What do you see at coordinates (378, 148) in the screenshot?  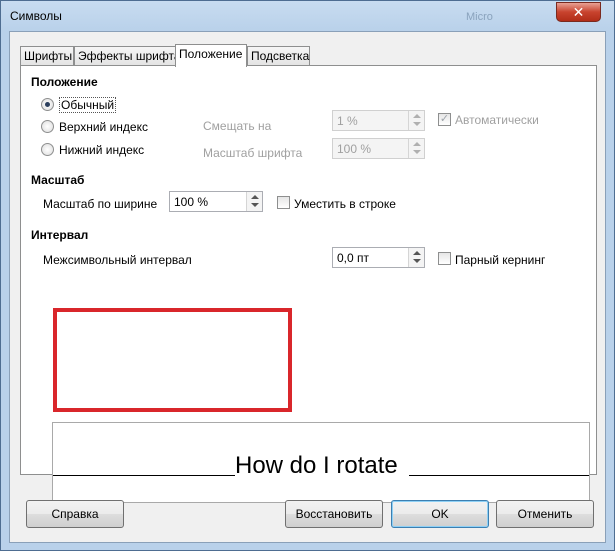 I see `relative-size-spinner: 100 %` at bounding box center [378, 148].